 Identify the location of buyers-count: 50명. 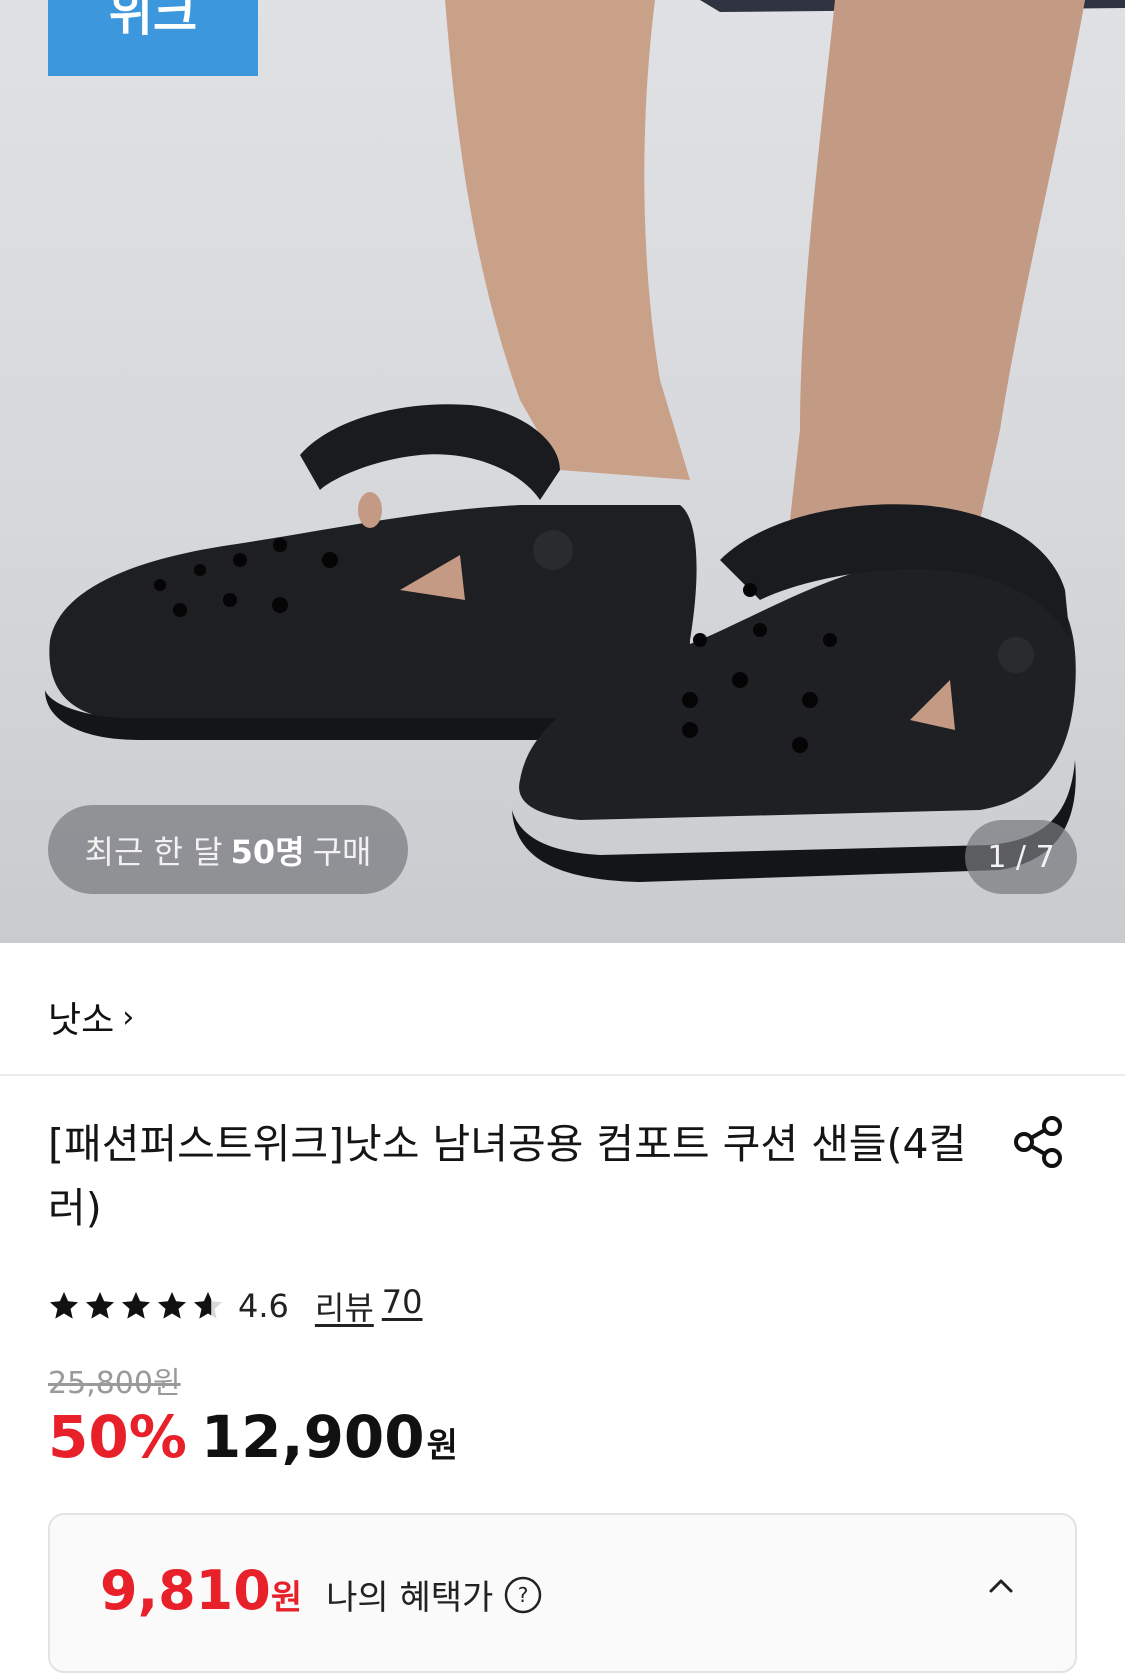
(267, 851).